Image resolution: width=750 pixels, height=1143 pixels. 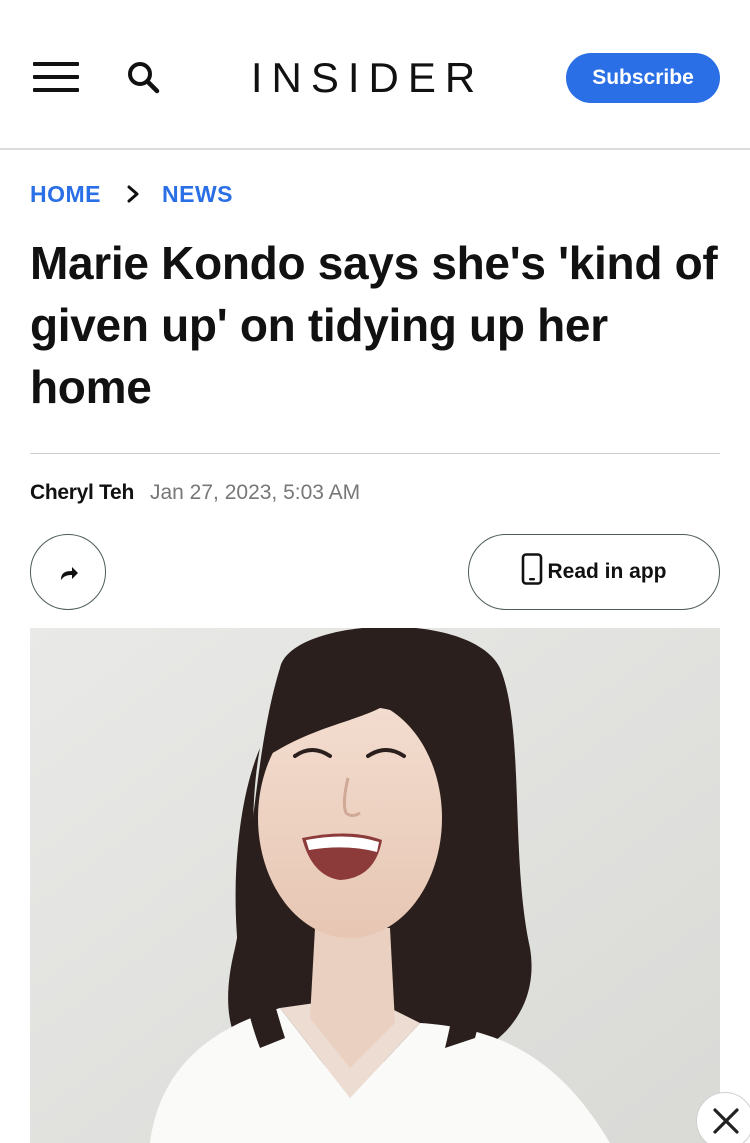 What do you see at coordinates (375, 453) in the screenshot?
I see `divider` at bounding box center [375, 453].